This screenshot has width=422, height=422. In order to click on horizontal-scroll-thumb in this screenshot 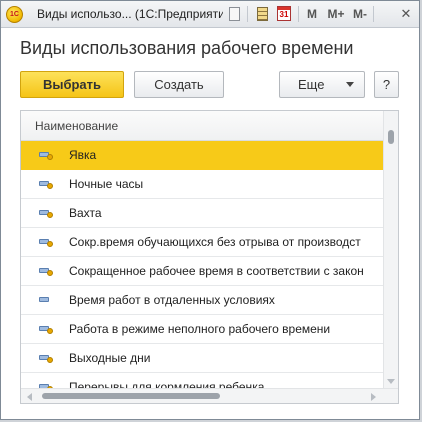, I will do `click(131, 396)`.